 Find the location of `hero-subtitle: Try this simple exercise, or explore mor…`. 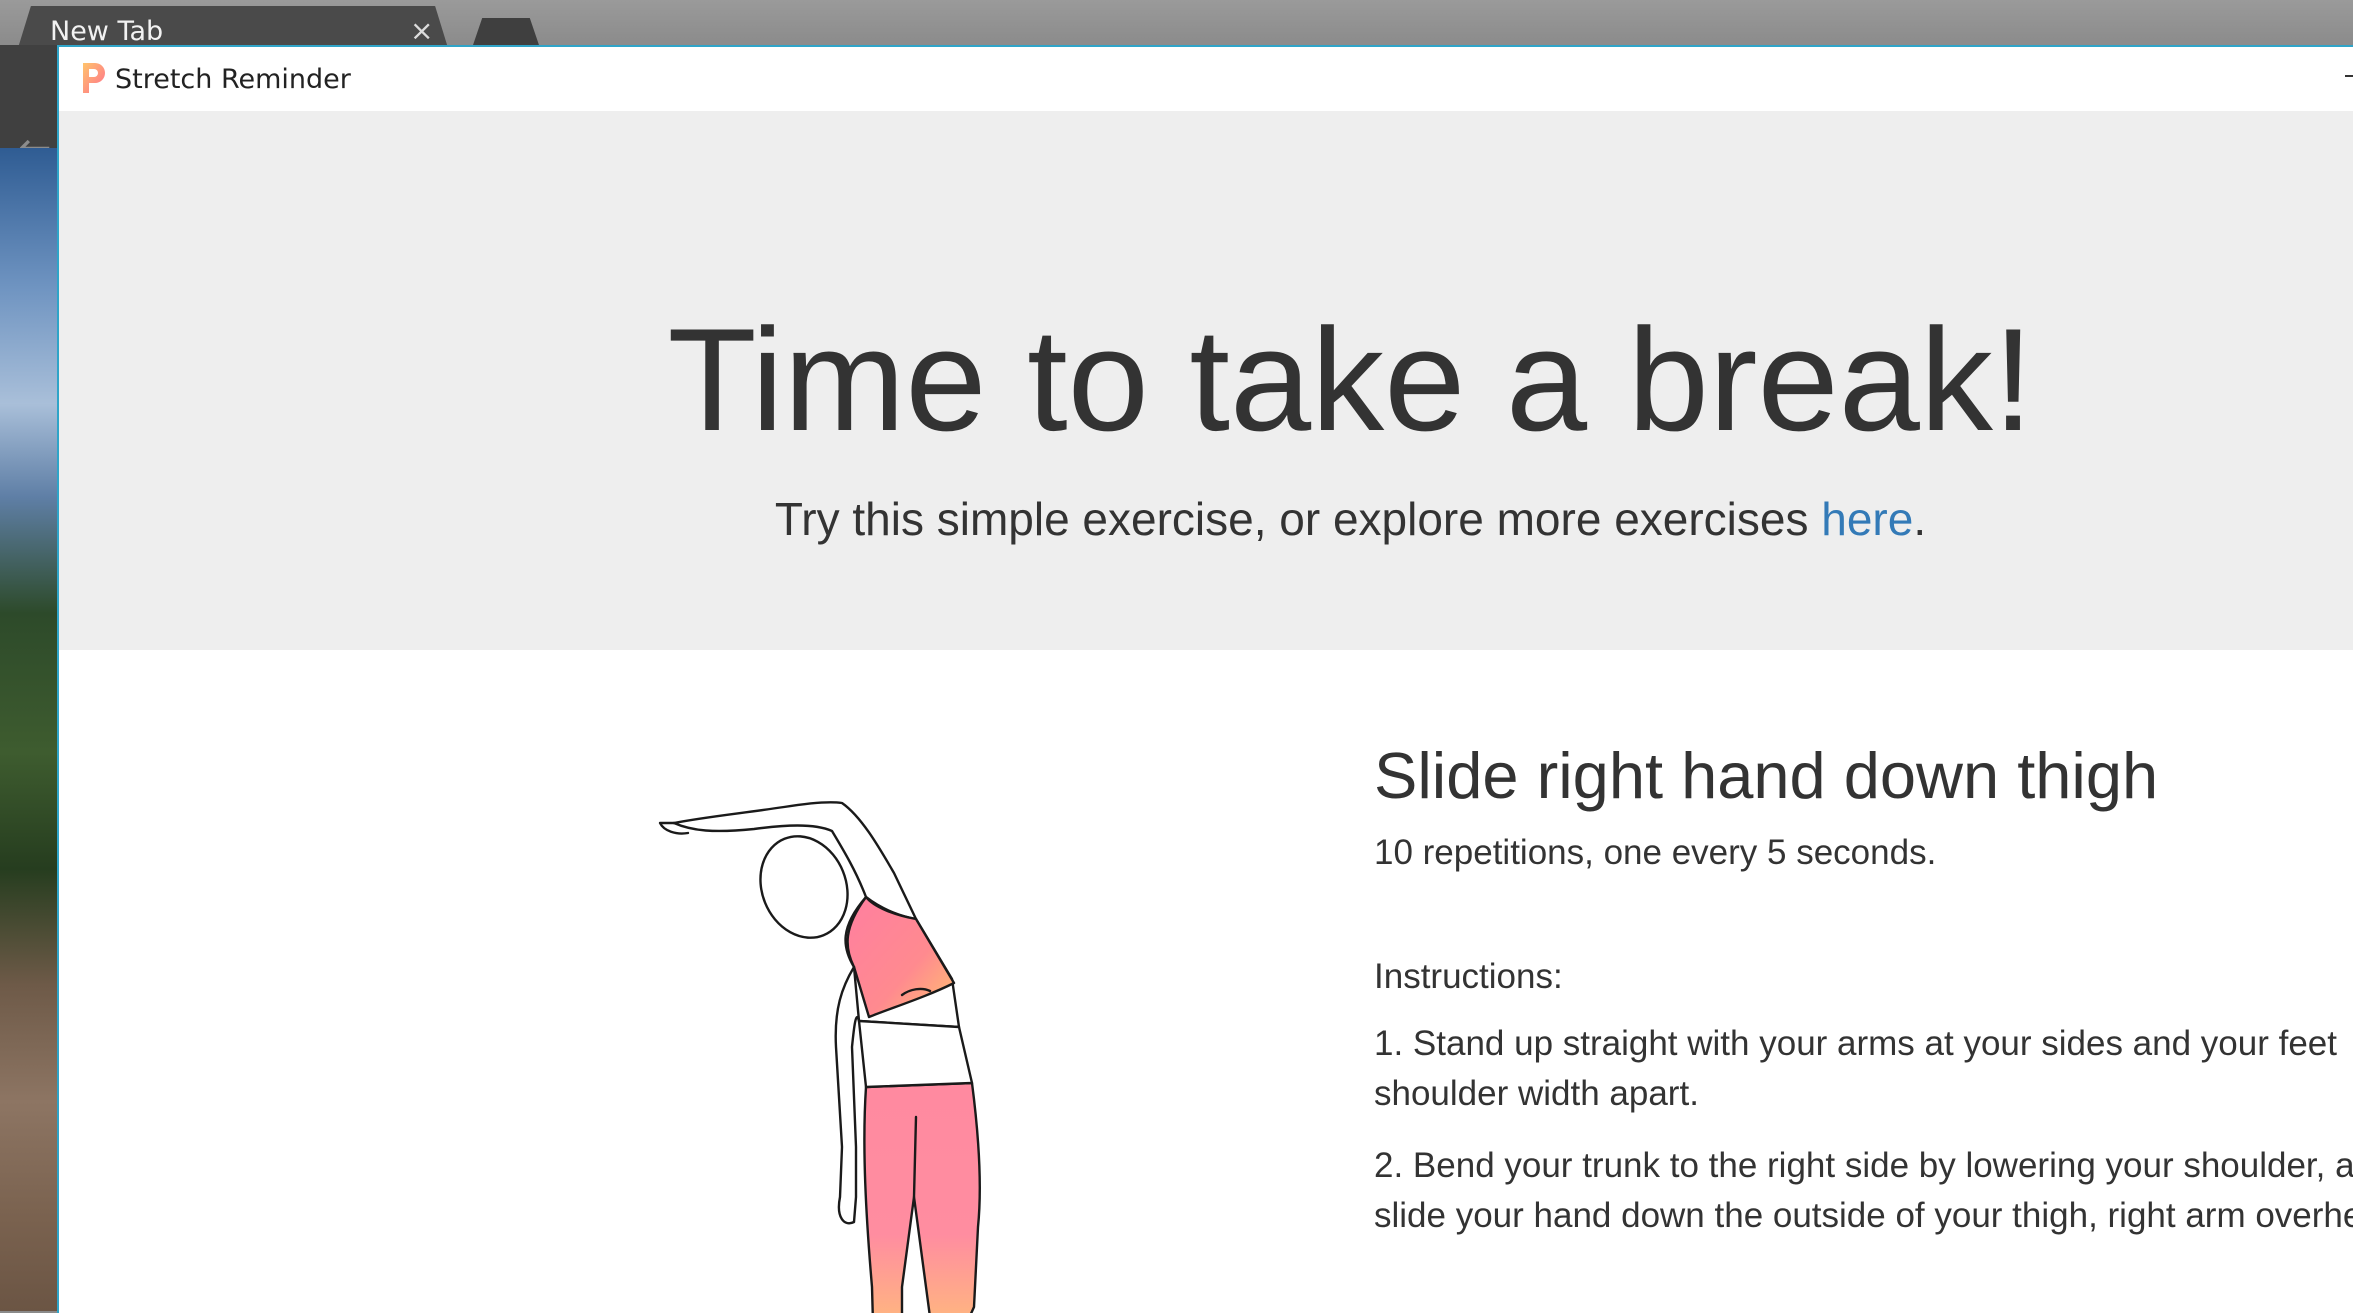

hero-subtitle: Try this simple exercise, or explore mor… is located at coordinates (1206, 519).